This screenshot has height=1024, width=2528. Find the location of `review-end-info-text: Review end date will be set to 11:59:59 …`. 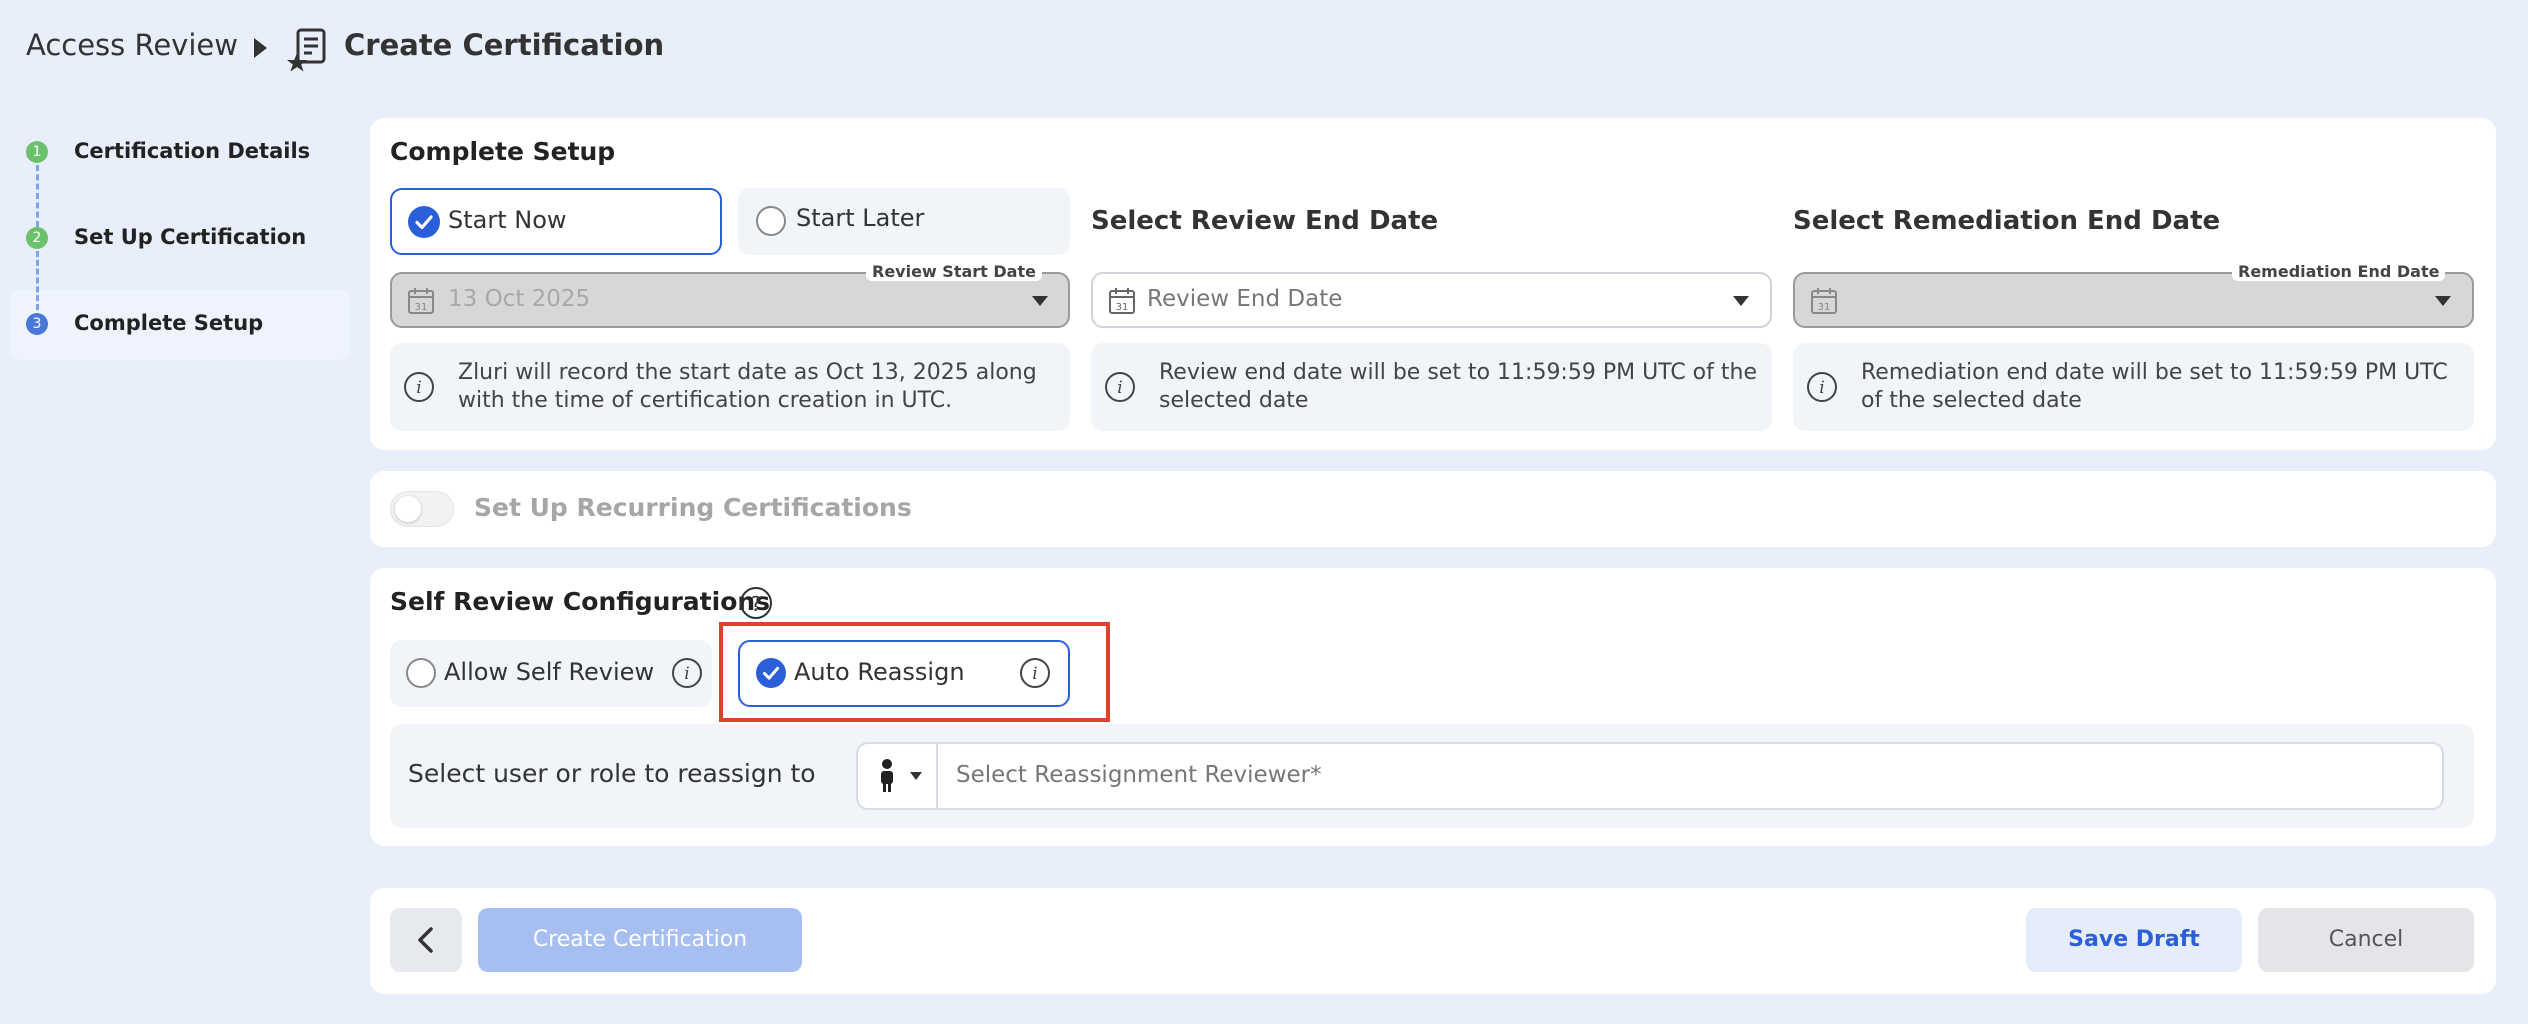

review-end-info-text: Review end date will be set to 11:59:59 … is located at coordinates (1458, 386).